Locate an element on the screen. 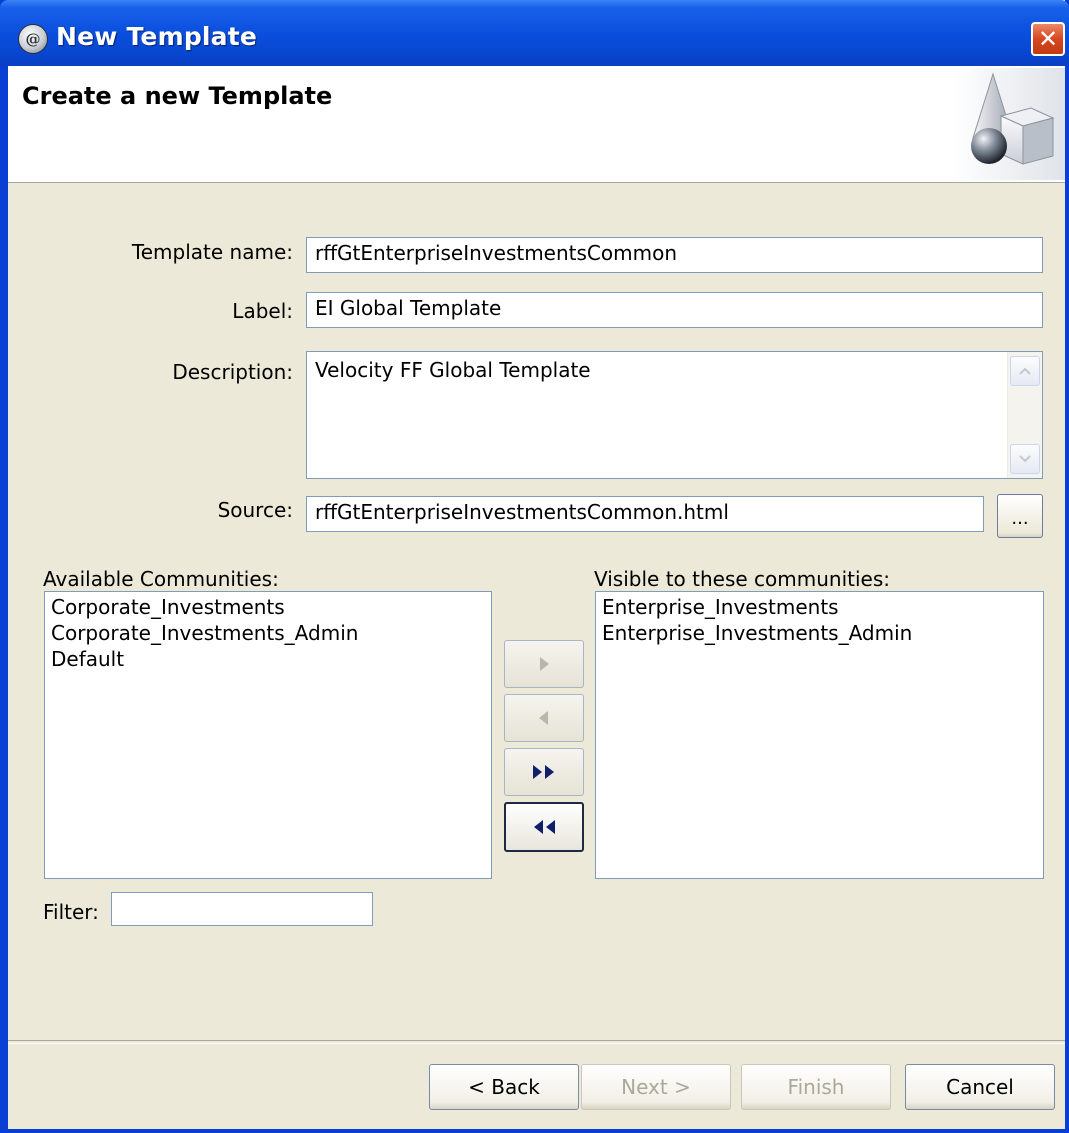 This screenshot has width=1069, height=1133. remove-selected-button is located at coordinates (544, 718).